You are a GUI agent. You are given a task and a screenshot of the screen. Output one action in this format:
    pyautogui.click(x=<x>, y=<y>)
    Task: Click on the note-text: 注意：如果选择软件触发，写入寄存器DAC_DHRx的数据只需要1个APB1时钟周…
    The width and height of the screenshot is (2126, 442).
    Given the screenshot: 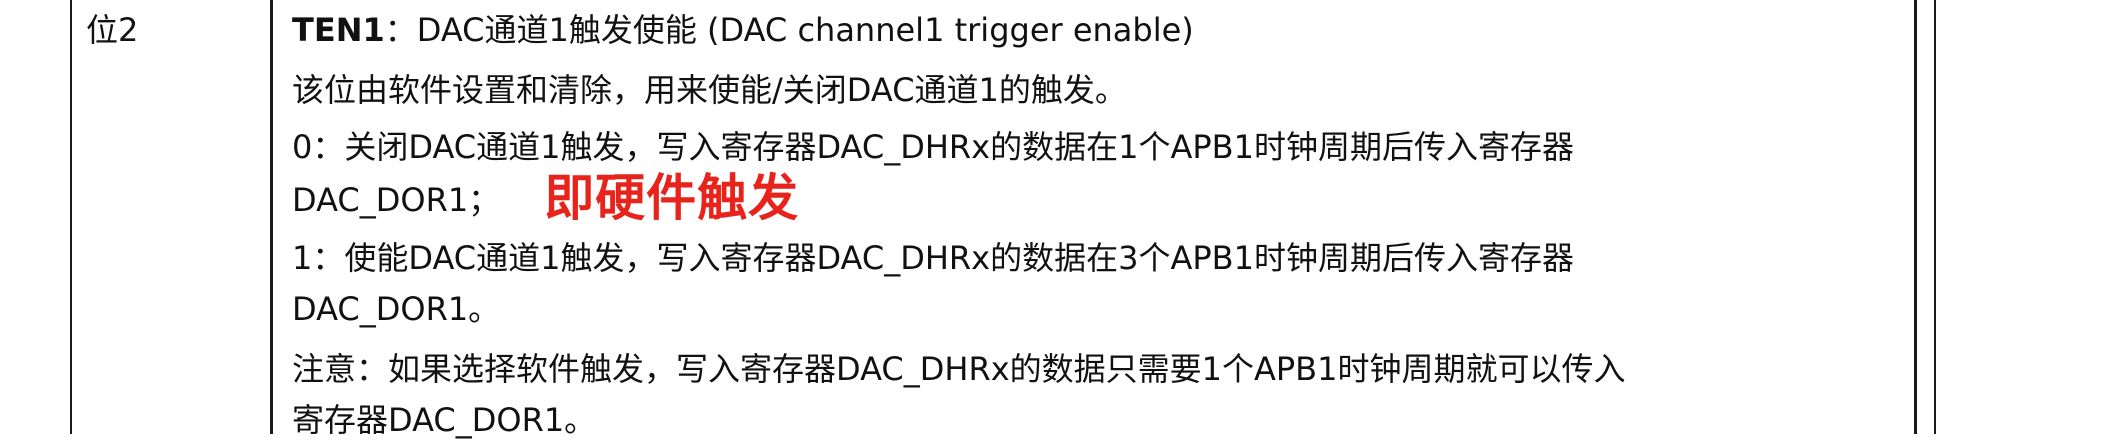 What is the action you would take?
    pyautogui.click(x=959, y=369)
    